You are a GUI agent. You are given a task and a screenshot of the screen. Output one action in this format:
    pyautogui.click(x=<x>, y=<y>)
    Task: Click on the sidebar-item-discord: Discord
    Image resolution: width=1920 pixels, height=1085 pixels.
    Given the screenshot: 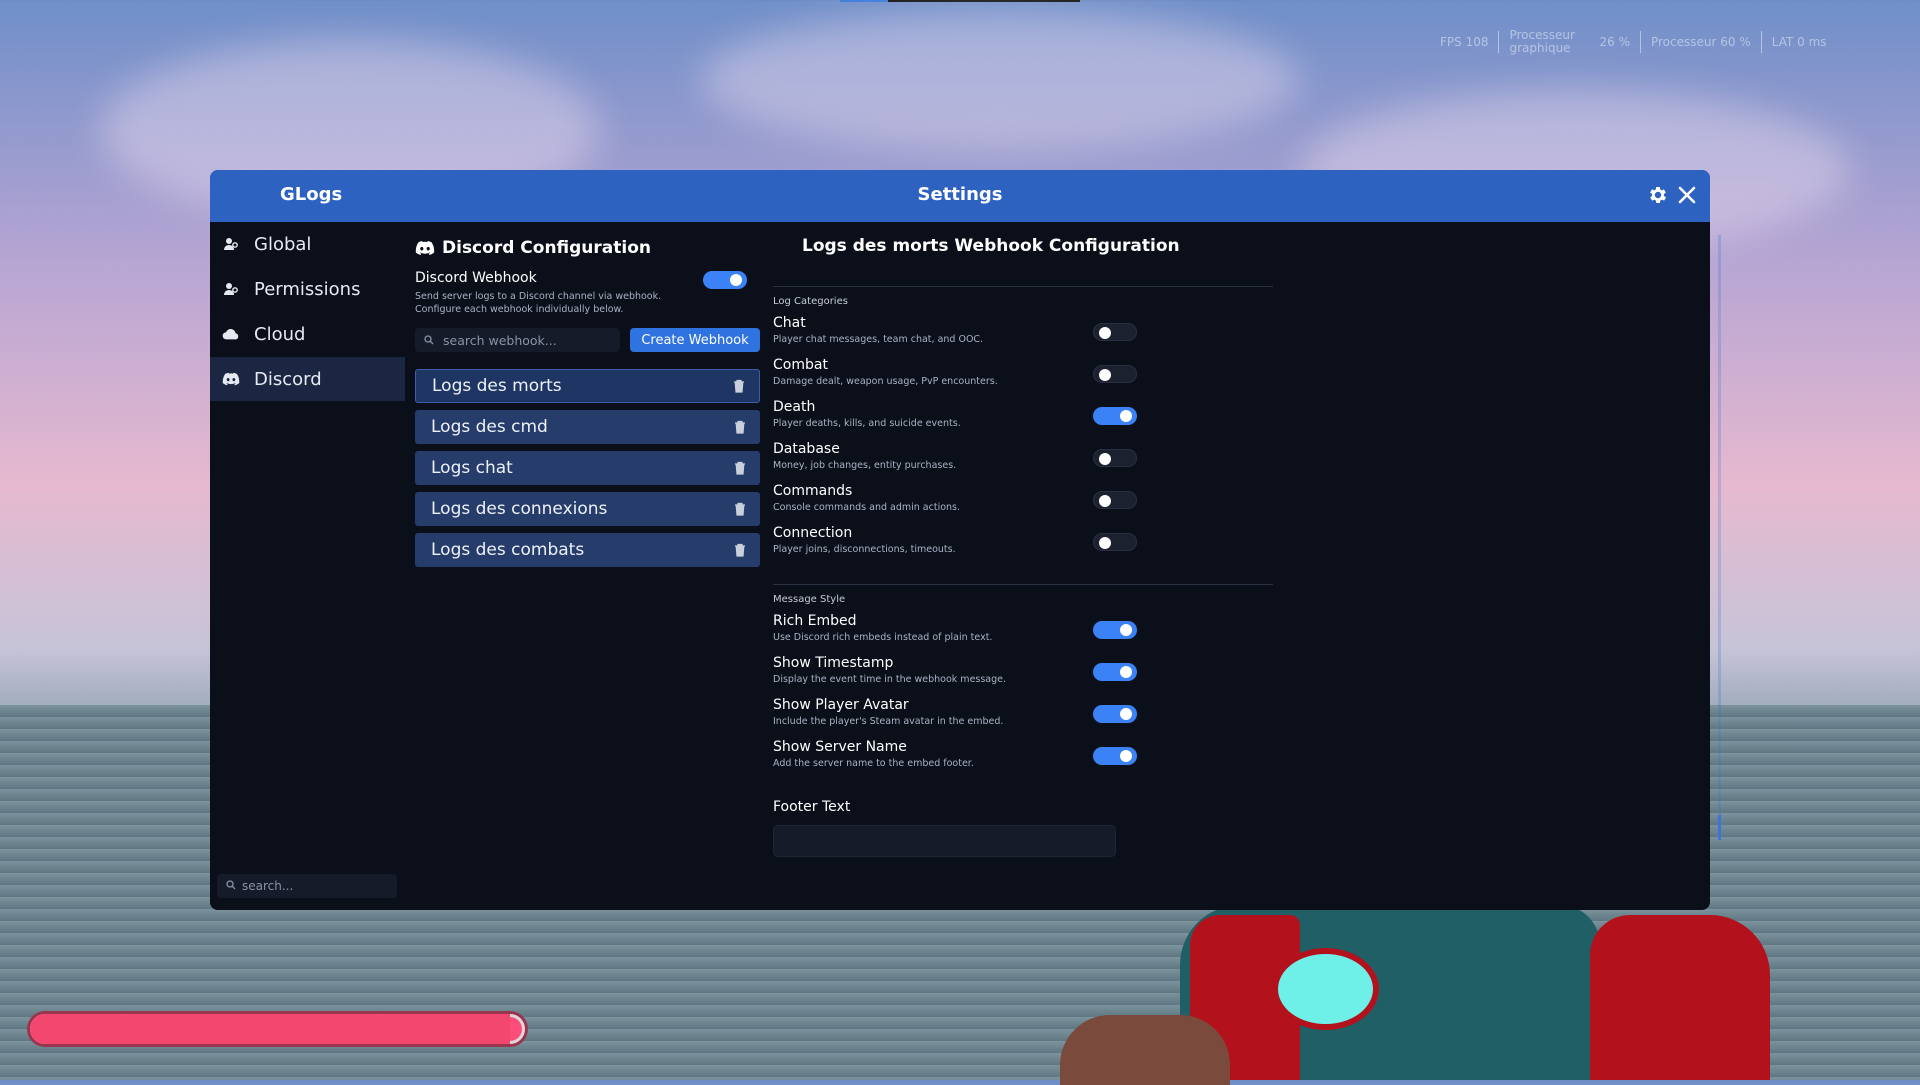 What is the action you would take?
    pyautogui.click(x=307, y=379)
    